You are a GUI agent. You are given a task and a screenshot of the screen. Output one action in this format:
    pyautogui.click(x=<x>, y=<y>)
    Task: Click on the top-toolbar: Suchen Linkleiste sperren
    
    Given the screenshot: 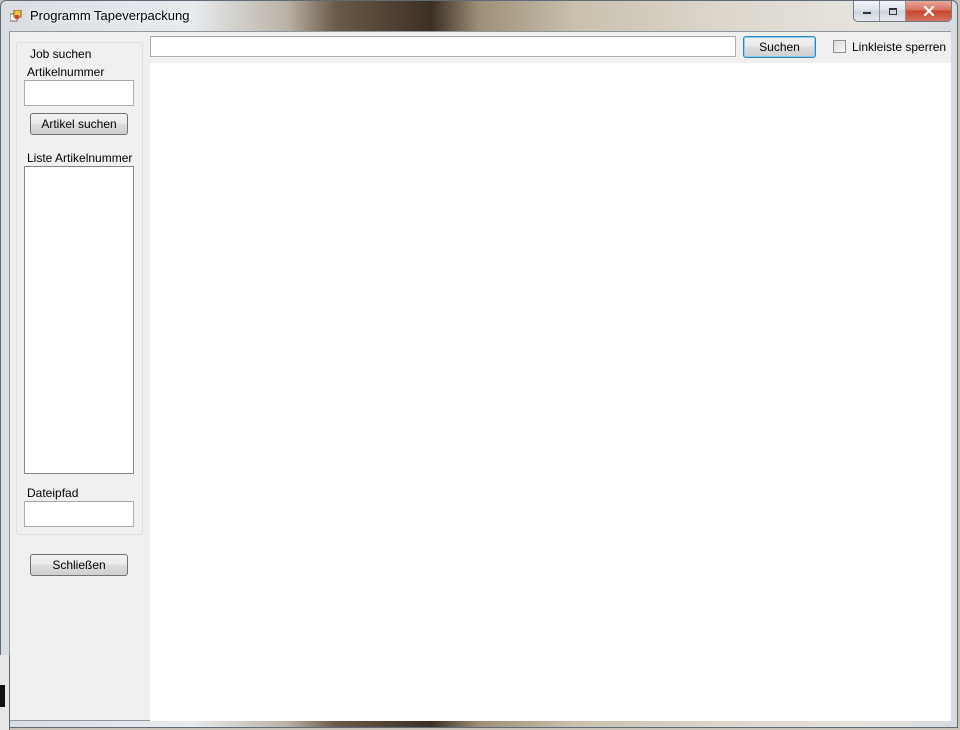 What is the action you would take?
    pyautogui.click(x=550, y=47)
    